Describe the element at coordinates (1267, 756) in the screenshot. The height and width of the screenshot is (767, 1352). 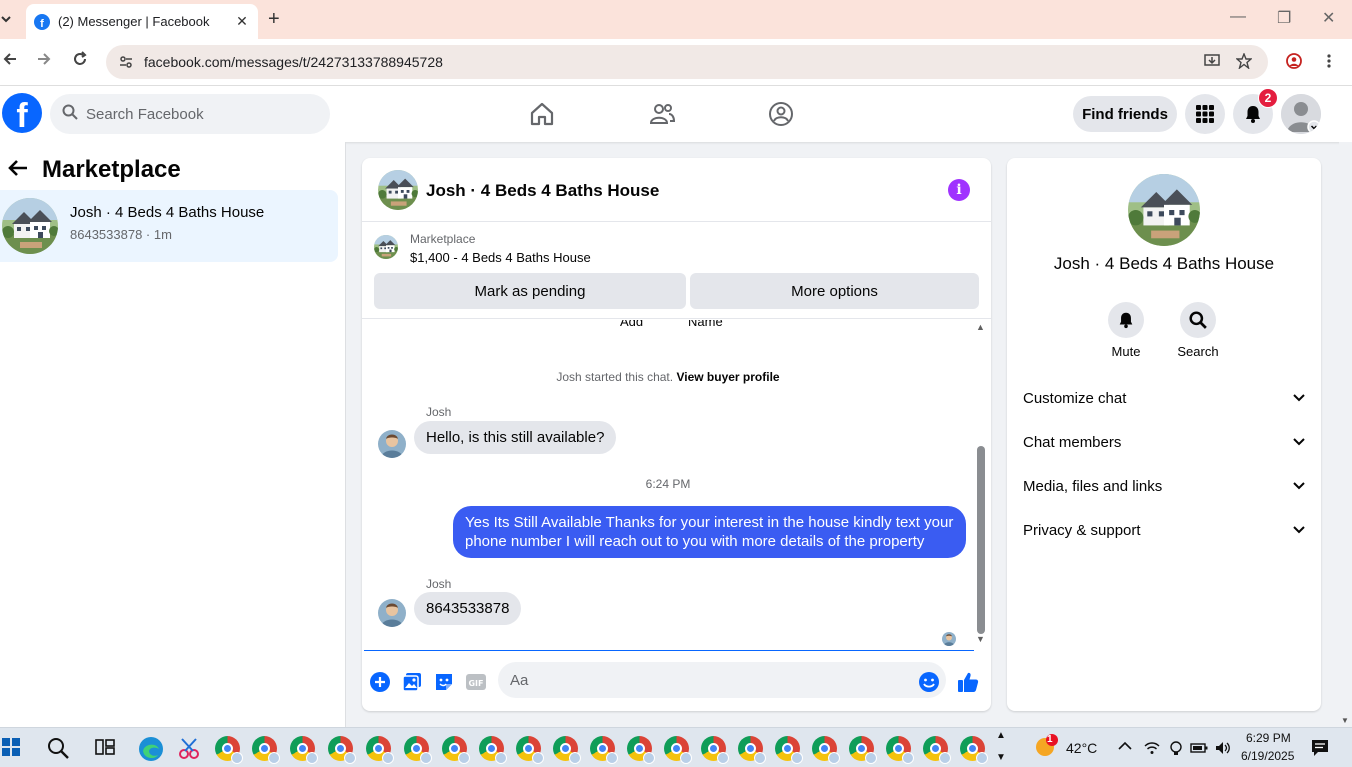
I see `clock-date: 6/19/2025` at that location.